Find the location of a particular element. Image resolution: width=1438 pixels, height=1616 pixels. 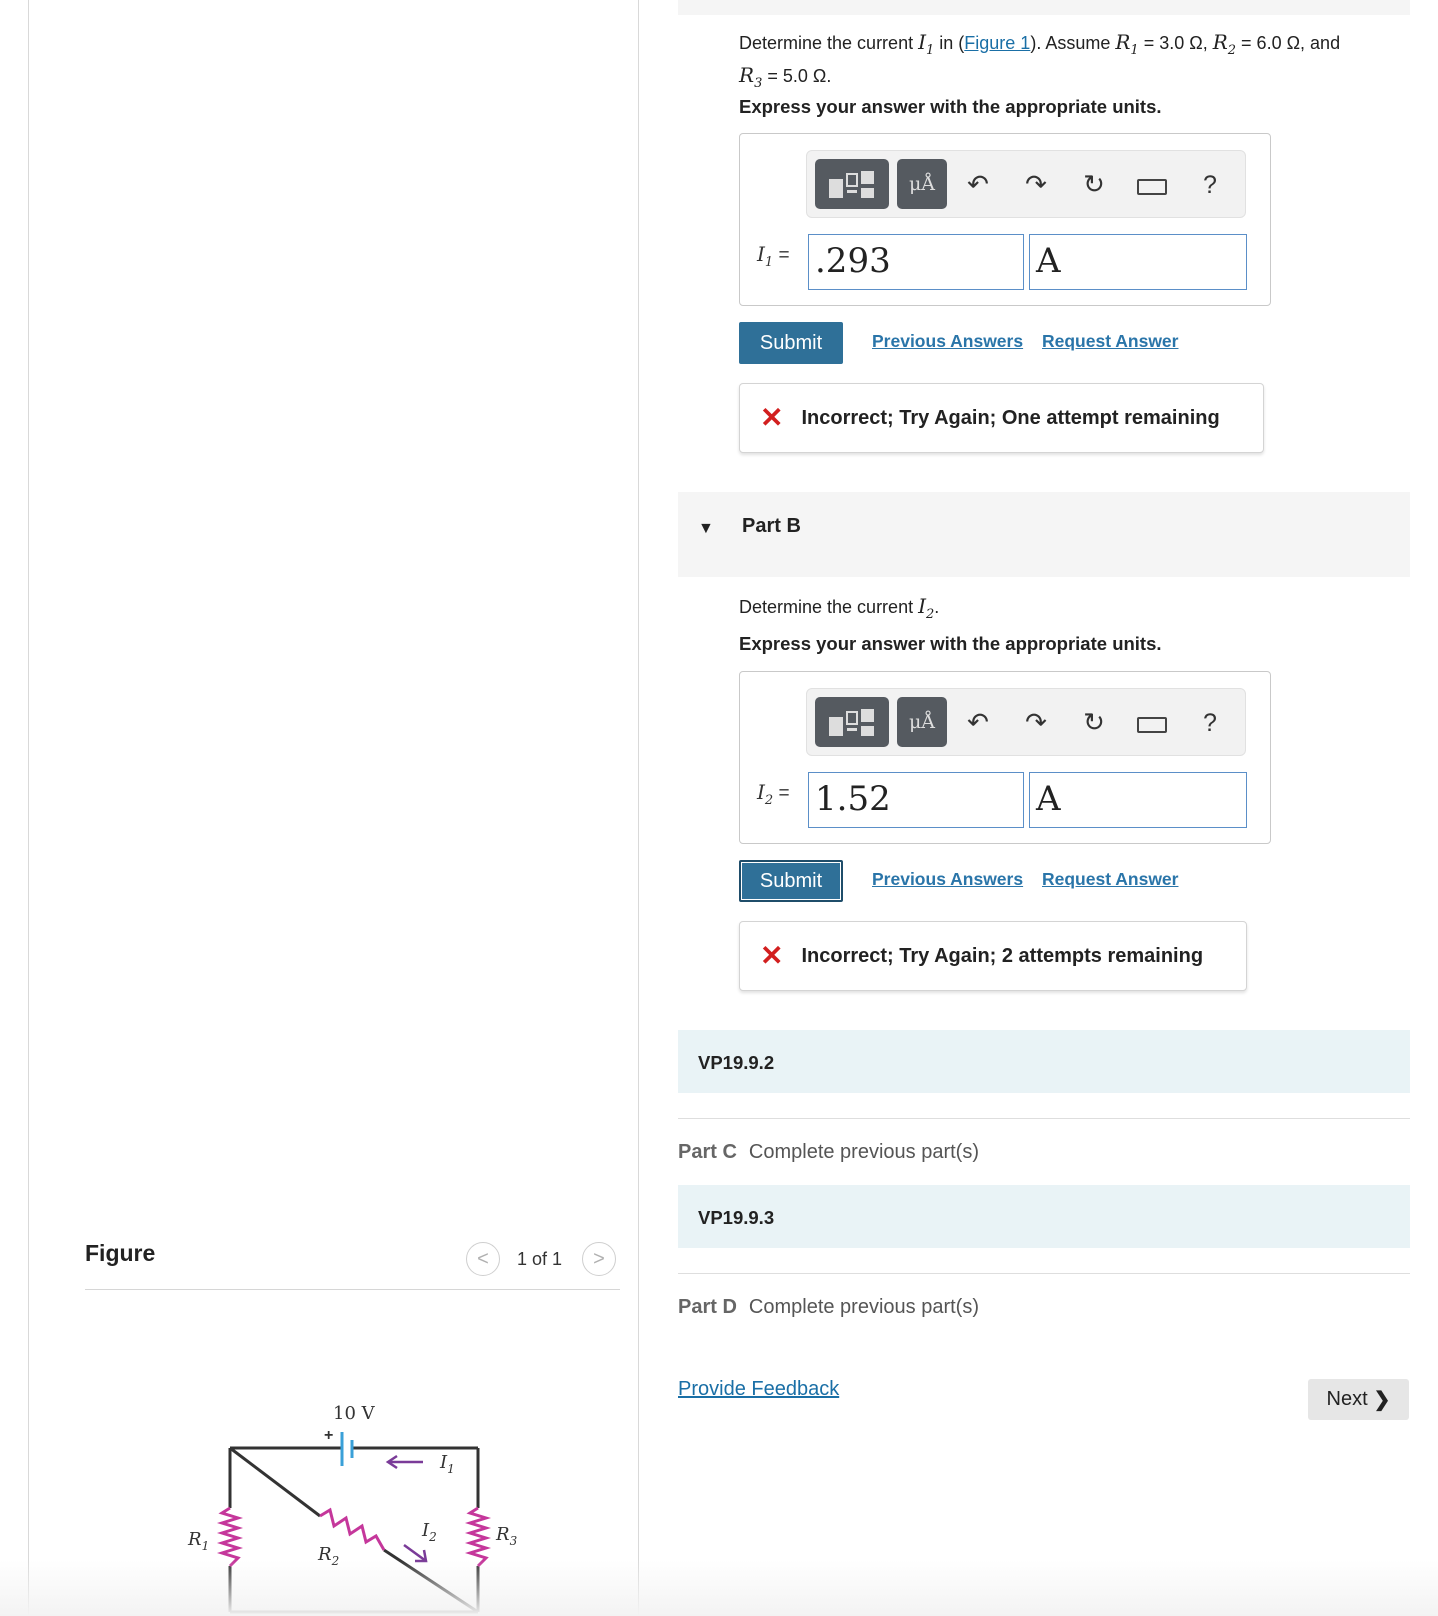

next-label: Next is located at coordinates (1347, 1399).